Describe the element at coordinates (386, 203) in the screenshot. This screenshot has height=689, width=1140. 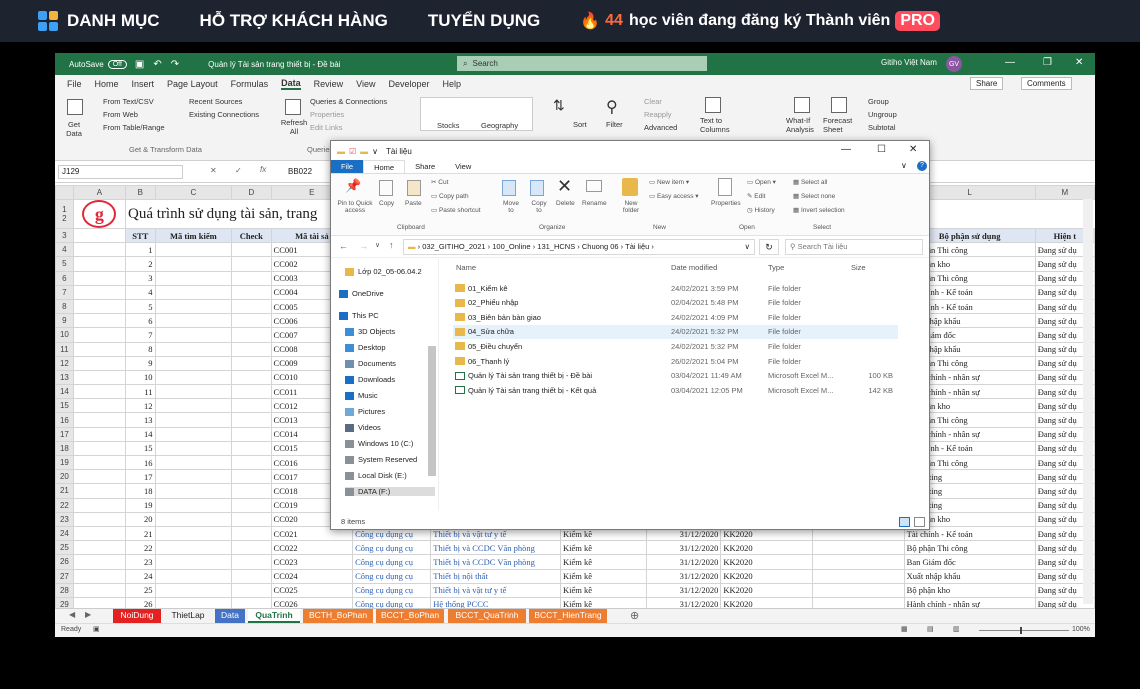
I see `copy-button: Copy` at that location.